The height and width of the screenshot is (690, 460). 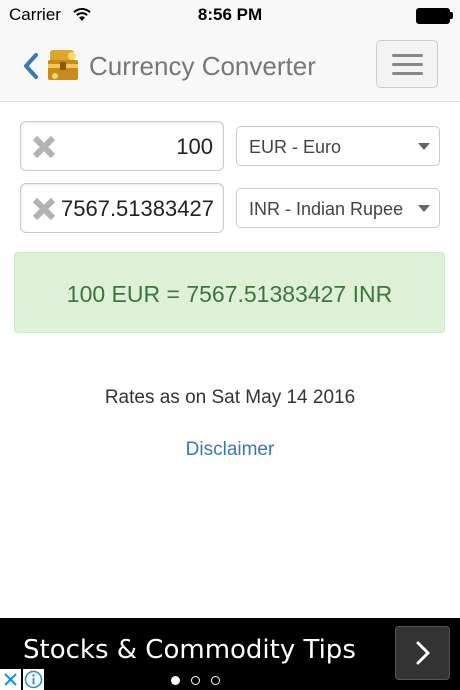 What do you see at coordinates (44, 147) in the screenshot?
I see `clear-from-icon` at bounding box center [44, 147].